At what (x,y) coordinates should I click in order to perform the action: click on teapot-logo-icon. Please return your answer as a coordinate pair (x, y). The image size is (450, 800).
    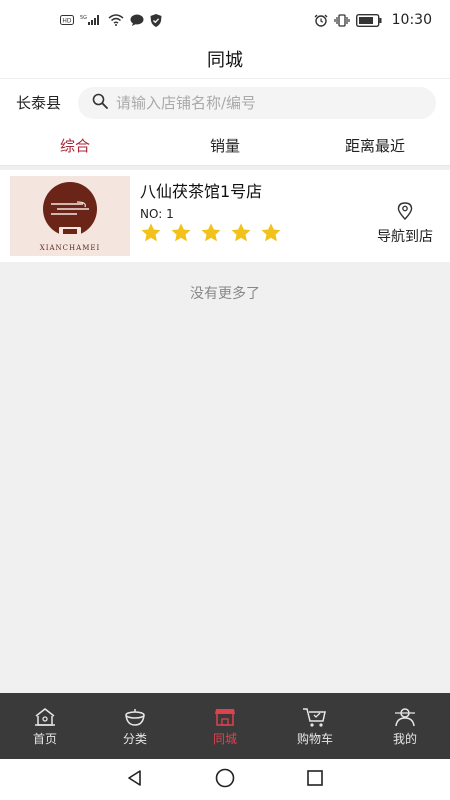
    Looking at the image, I should click on (70, 209).